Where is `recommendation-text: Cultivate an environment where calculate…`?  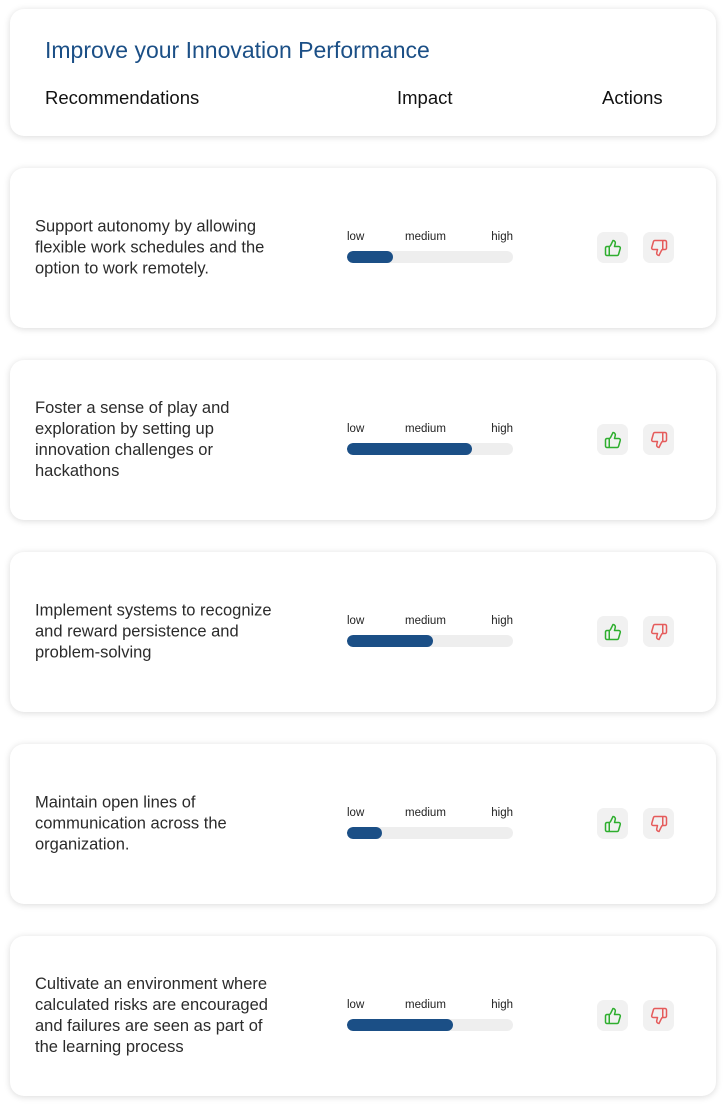
recommendation-text: Cultivate an environment where calculate… is located at coordinates (151, 1015).